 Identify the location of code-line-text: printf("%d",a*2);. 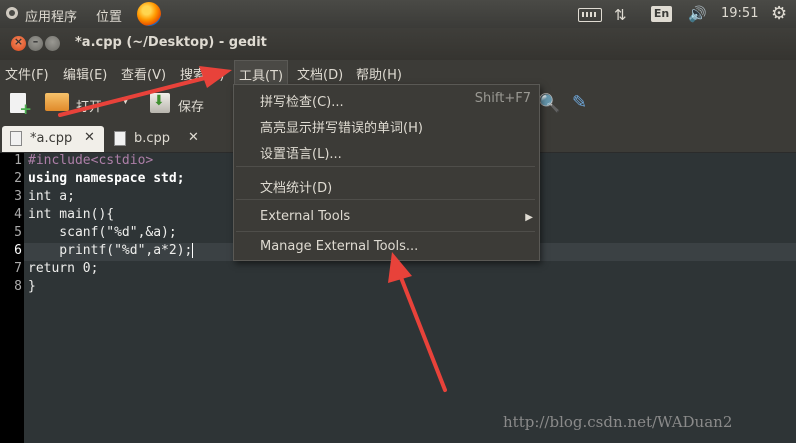
(110, 250).